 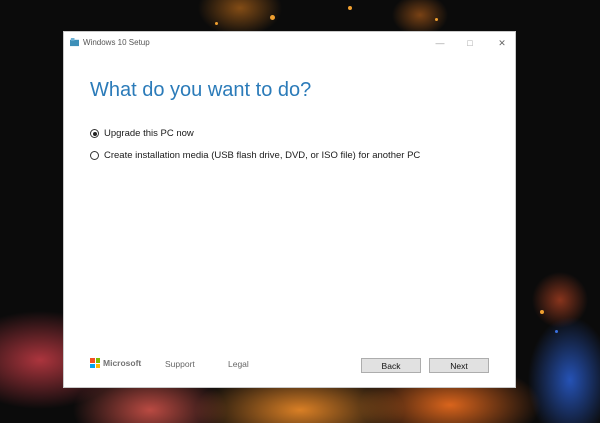 I want to click on option-upgrade-pc: Upgrade this PC now, so click(x=142, y=133).